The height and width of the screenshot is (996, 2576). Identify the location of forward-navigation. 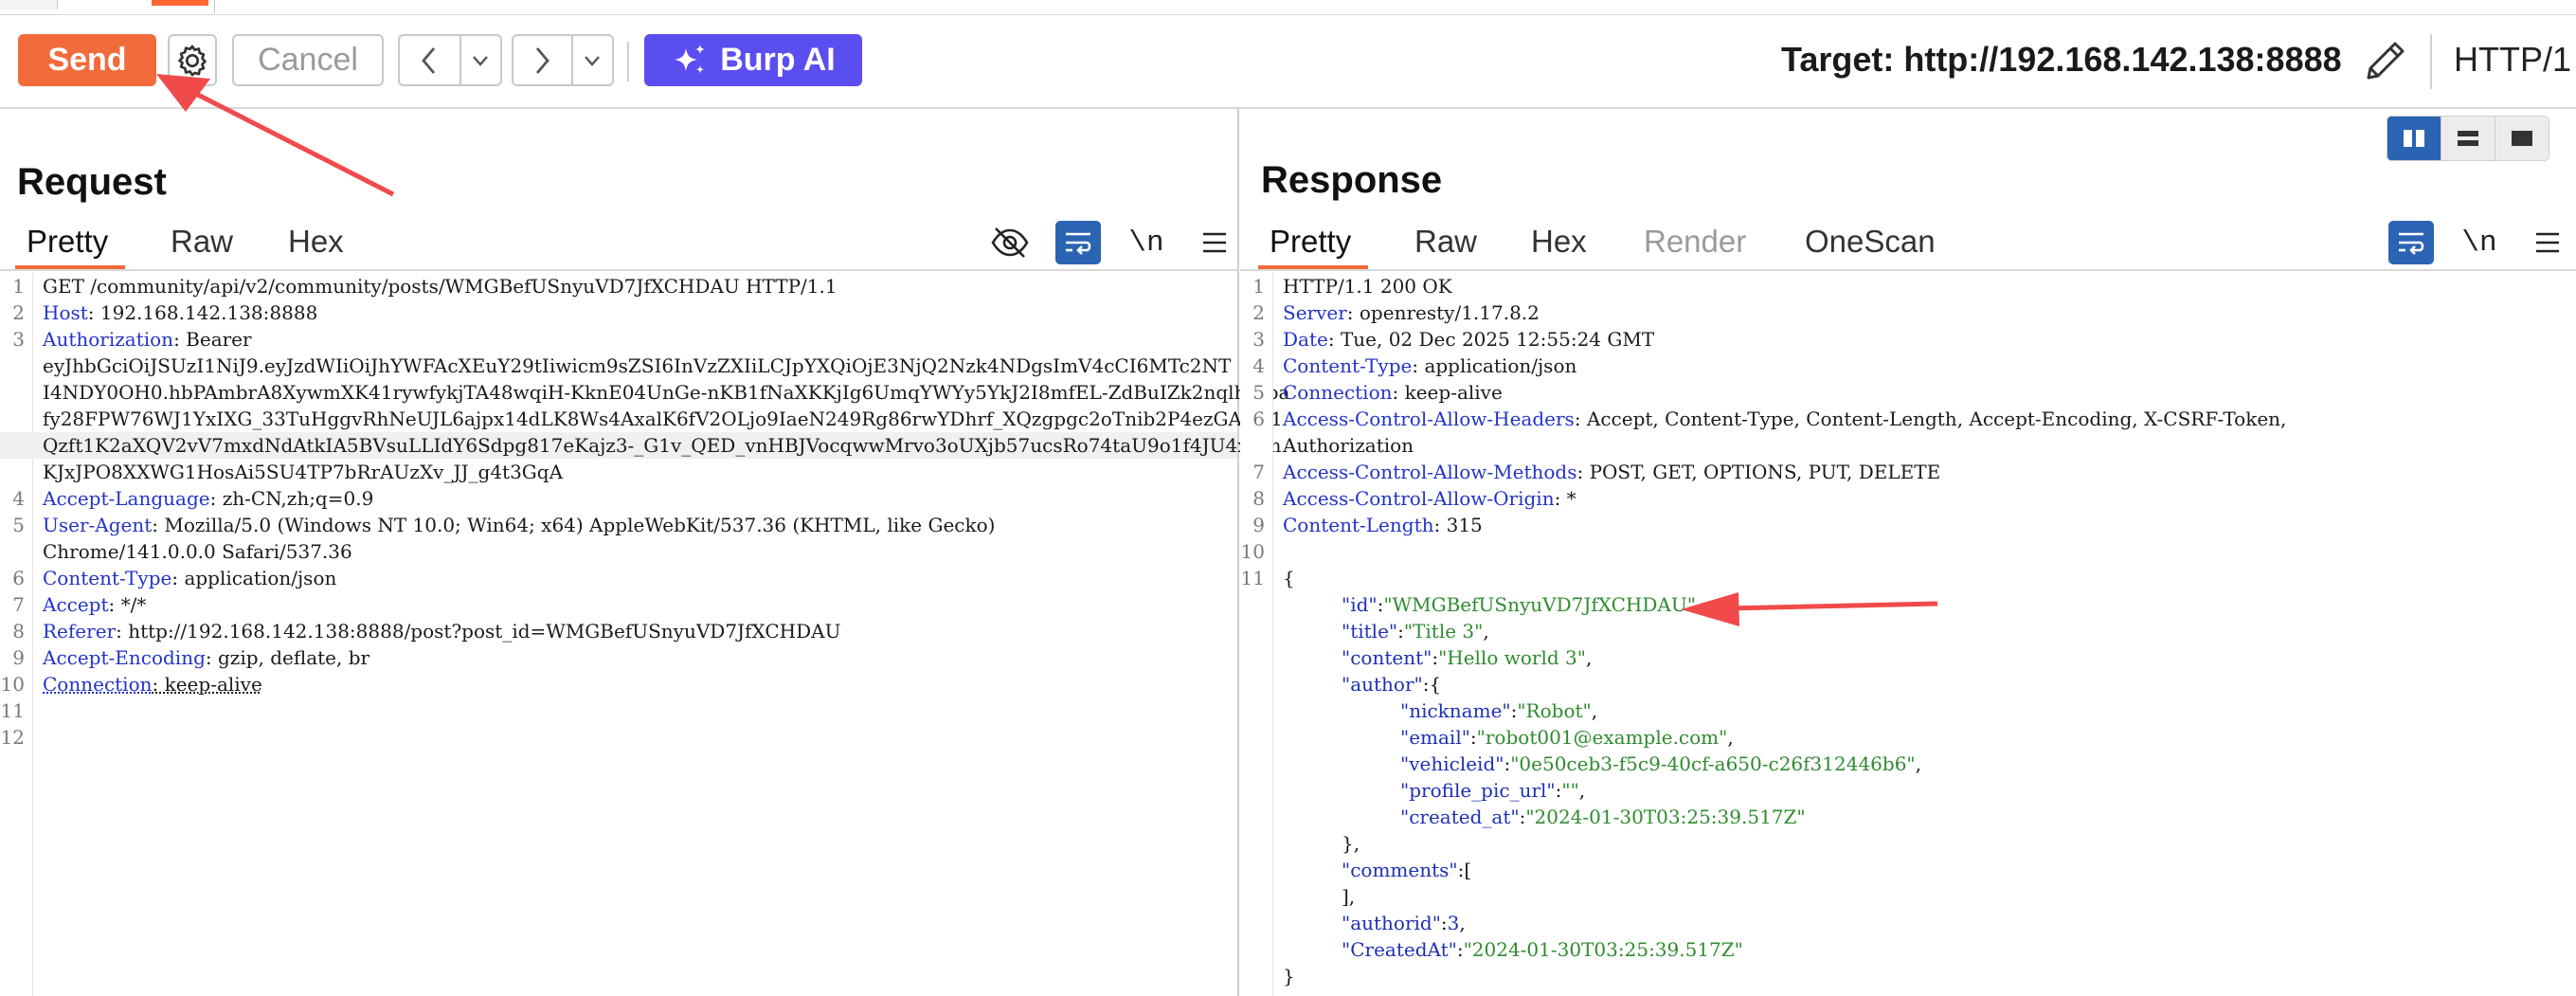
(563, 60).